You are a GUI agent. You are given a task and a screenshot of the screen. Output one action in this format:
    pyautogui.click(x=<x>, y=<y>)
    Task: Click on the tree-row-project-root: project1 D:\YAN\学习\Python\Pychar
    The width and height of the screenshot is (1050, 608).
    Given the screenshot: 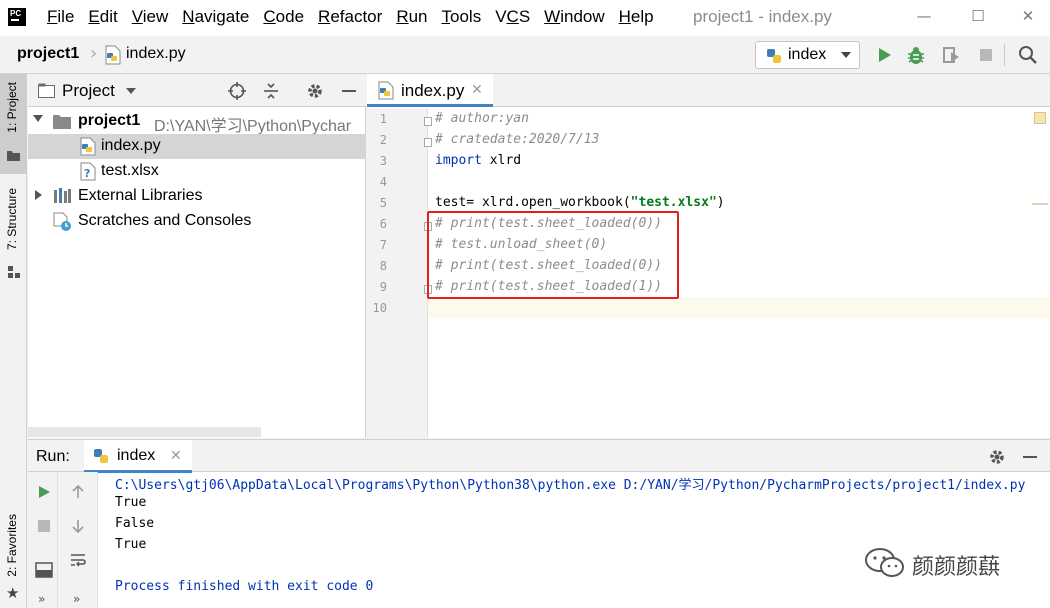 What is the action you would take?
    pyautogui.click(x=197, y=122)
    